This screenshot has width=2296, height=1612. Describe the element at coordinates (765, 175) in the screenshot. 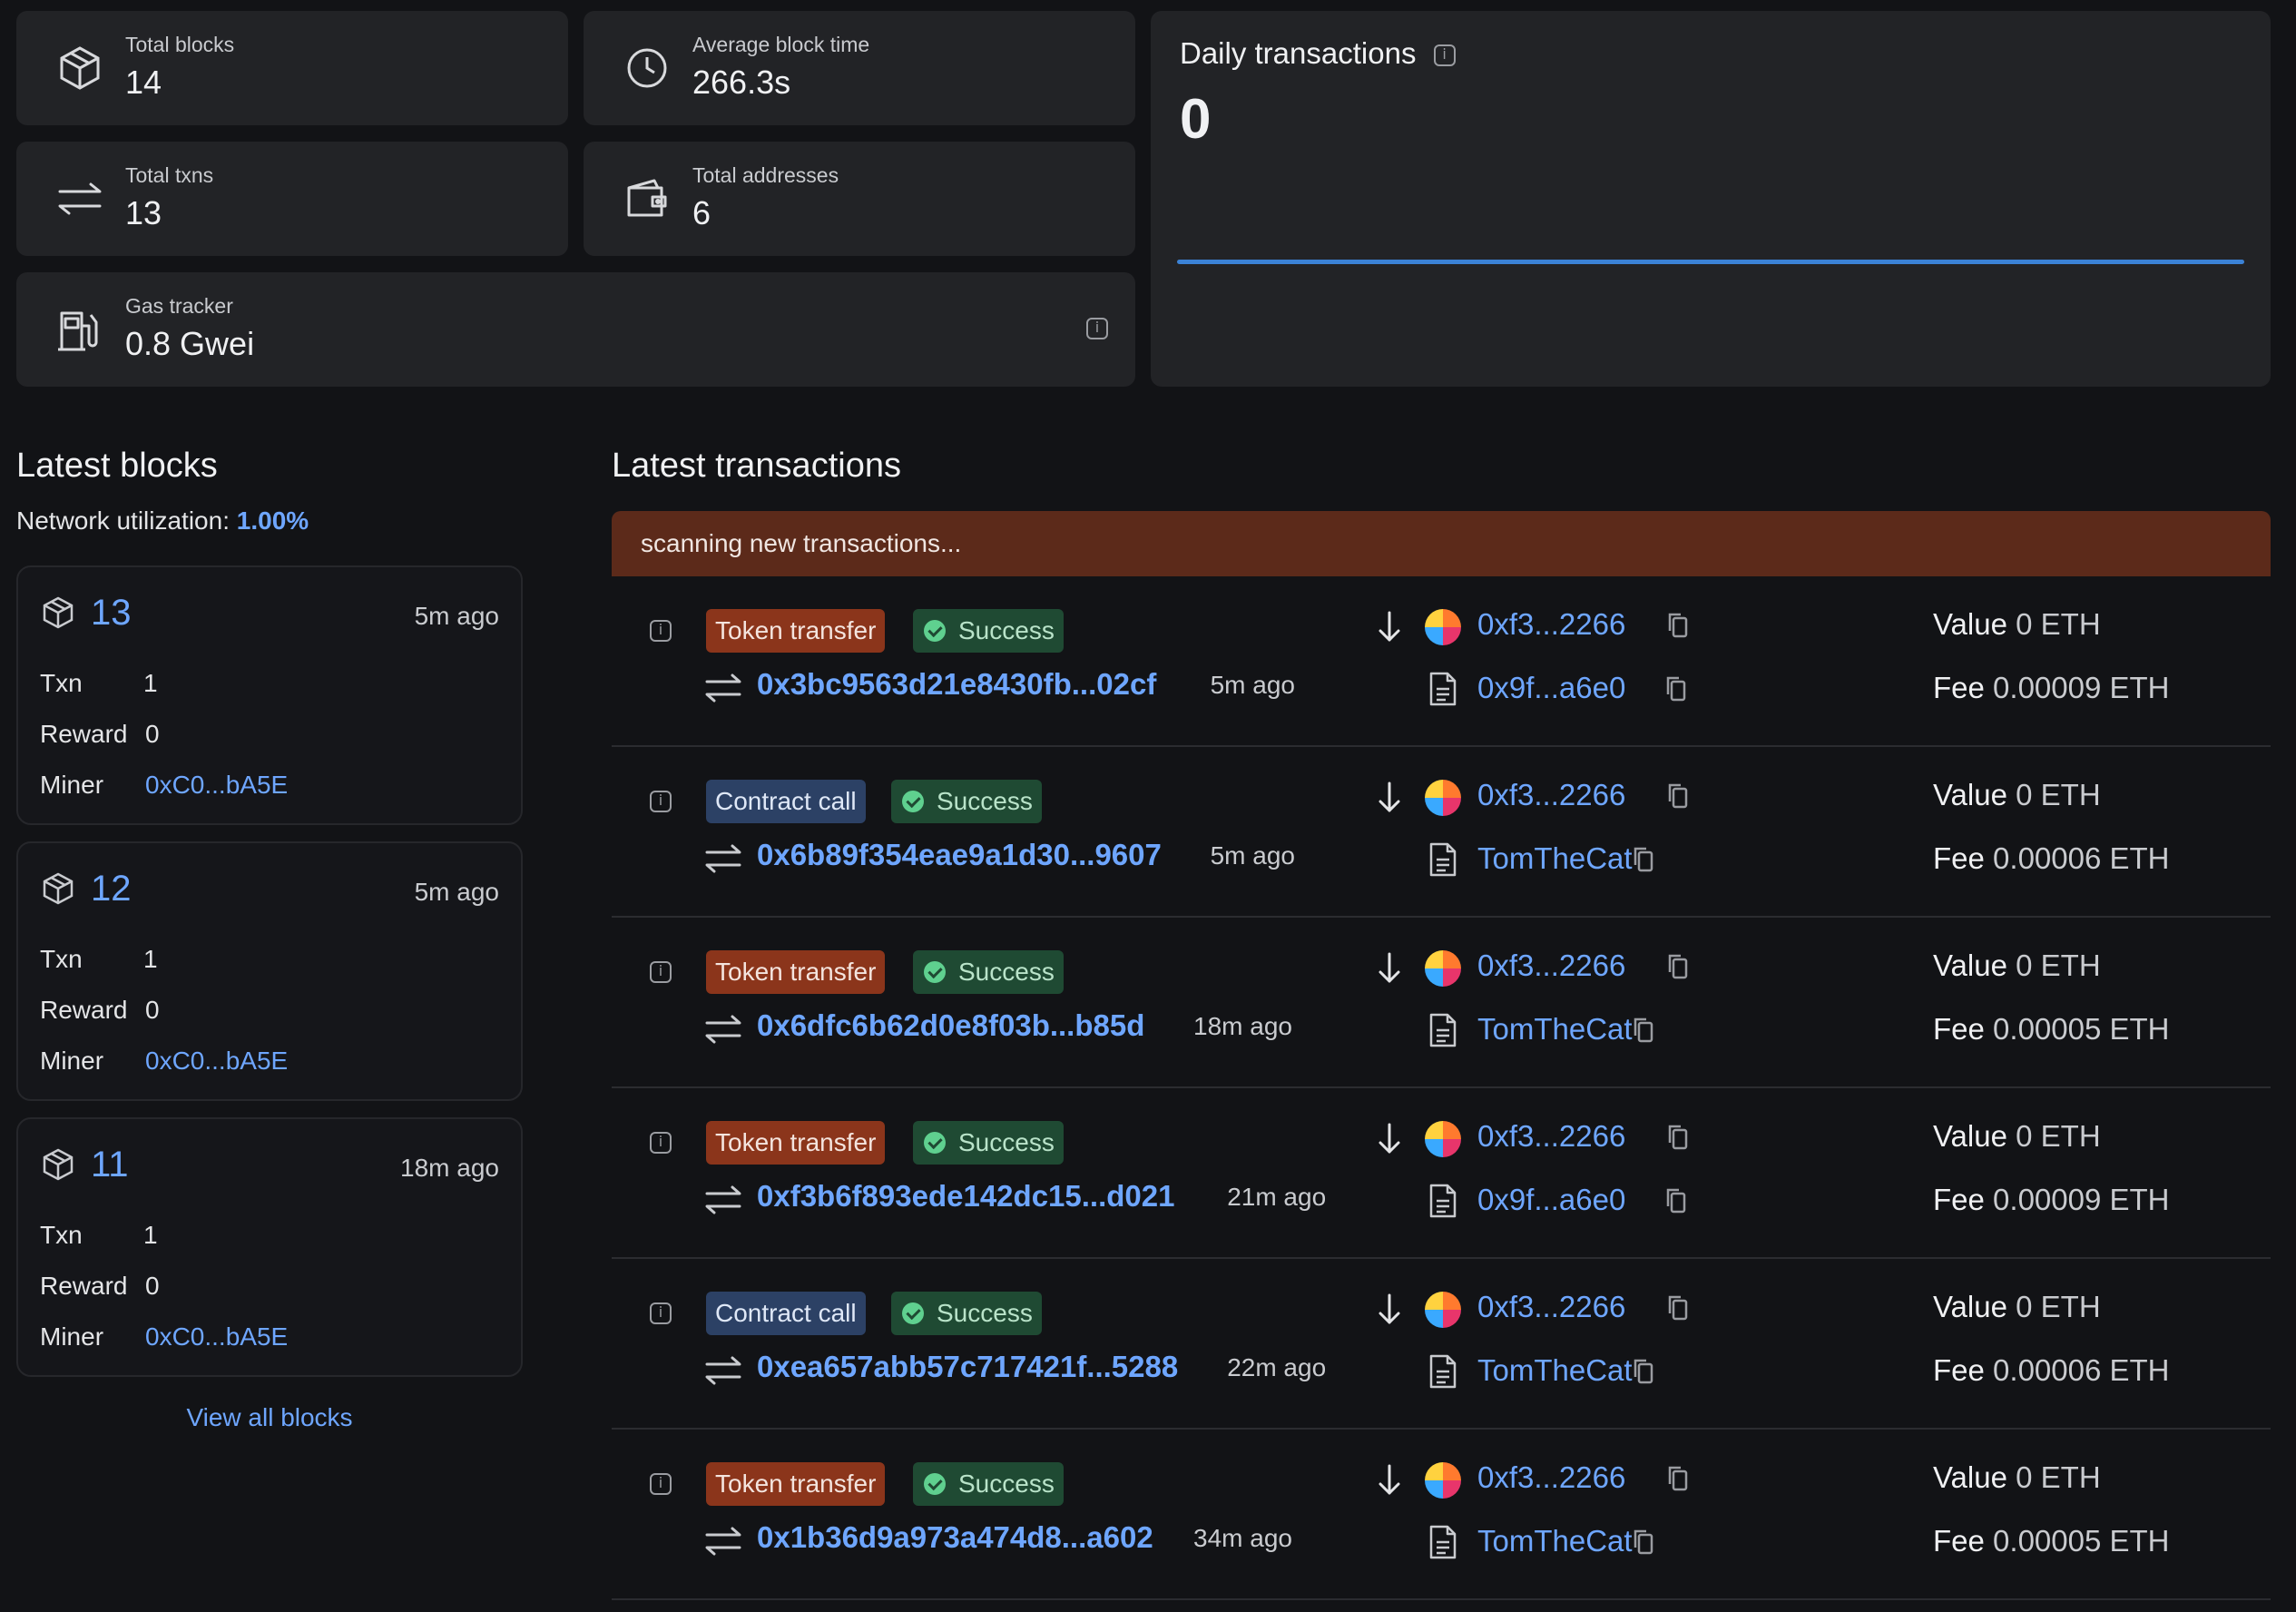

I see `stat-label: Total addresses` at that location.